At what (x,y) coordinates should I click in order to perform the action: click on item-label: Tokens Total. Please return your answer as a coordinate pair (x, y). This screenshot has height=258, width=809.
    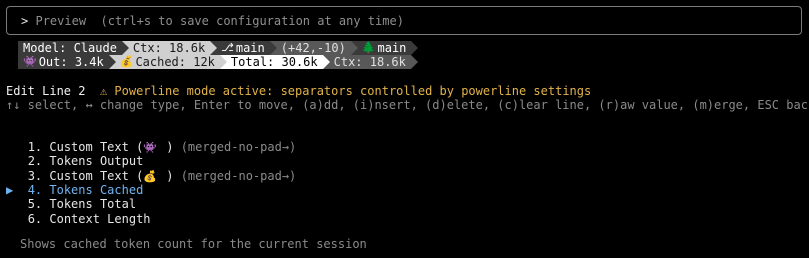
    Looking at the image, I should click on (93, 204).